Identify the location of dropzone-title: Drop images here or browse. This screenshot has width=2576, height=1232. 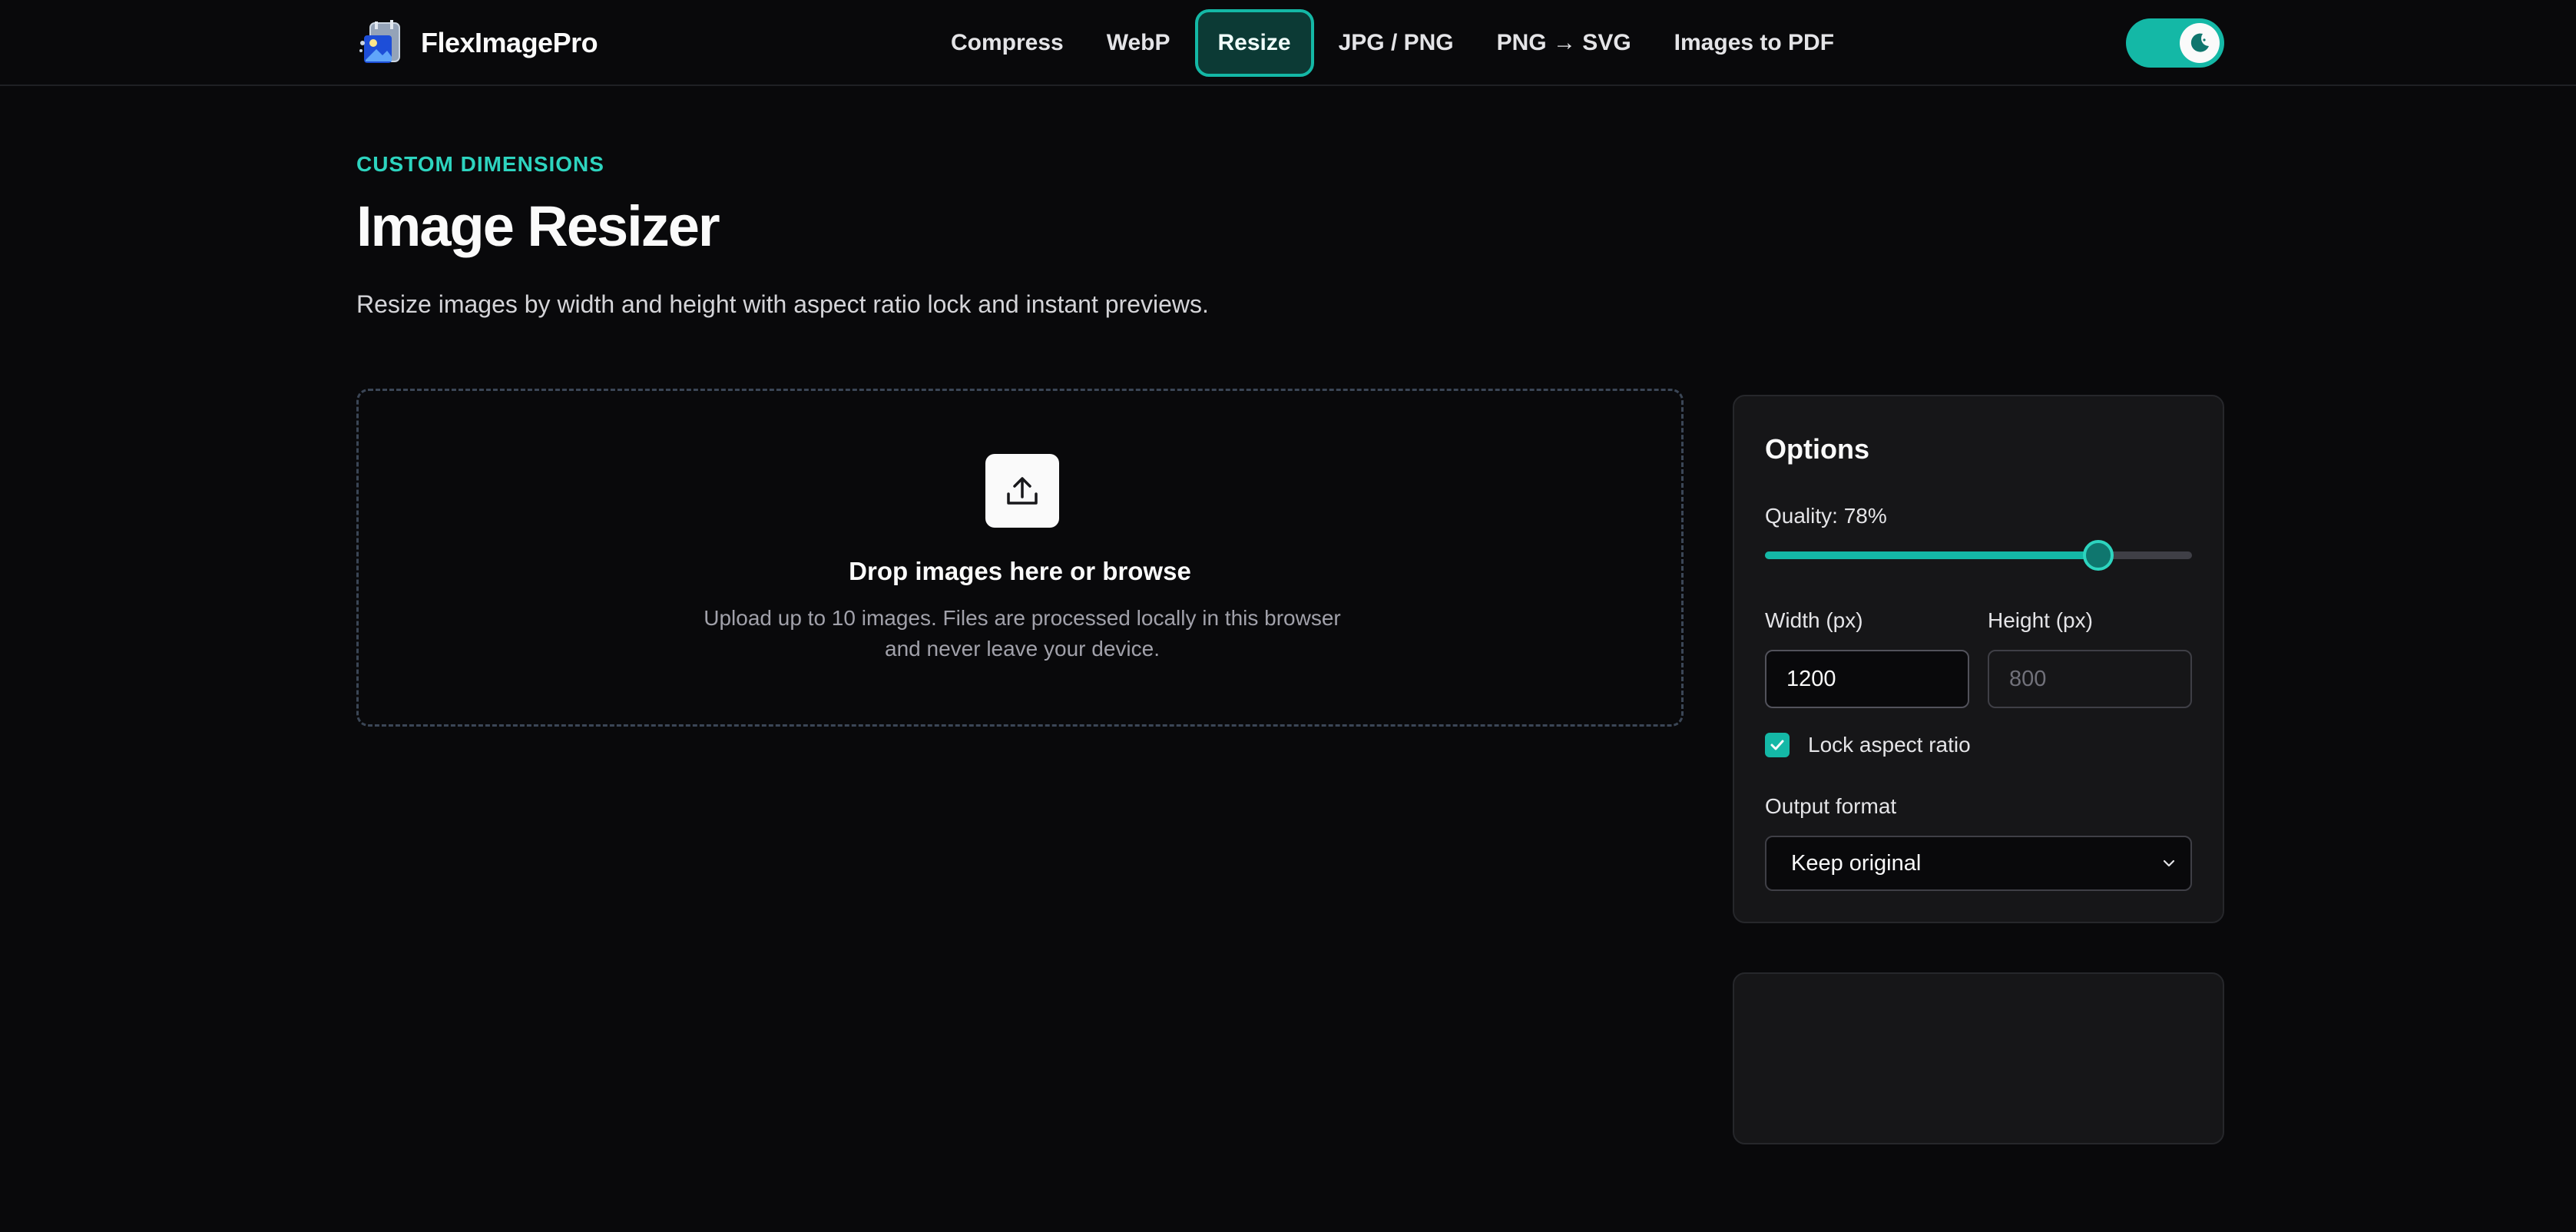
(1020, 571).